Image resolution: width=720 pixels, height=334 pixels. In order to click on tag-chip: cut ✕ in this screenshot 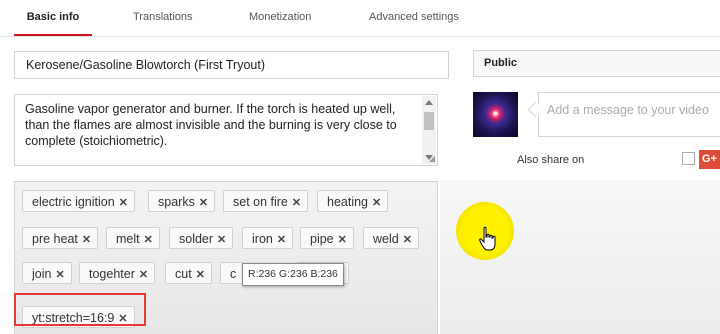, I will do `click(188, 273)`.